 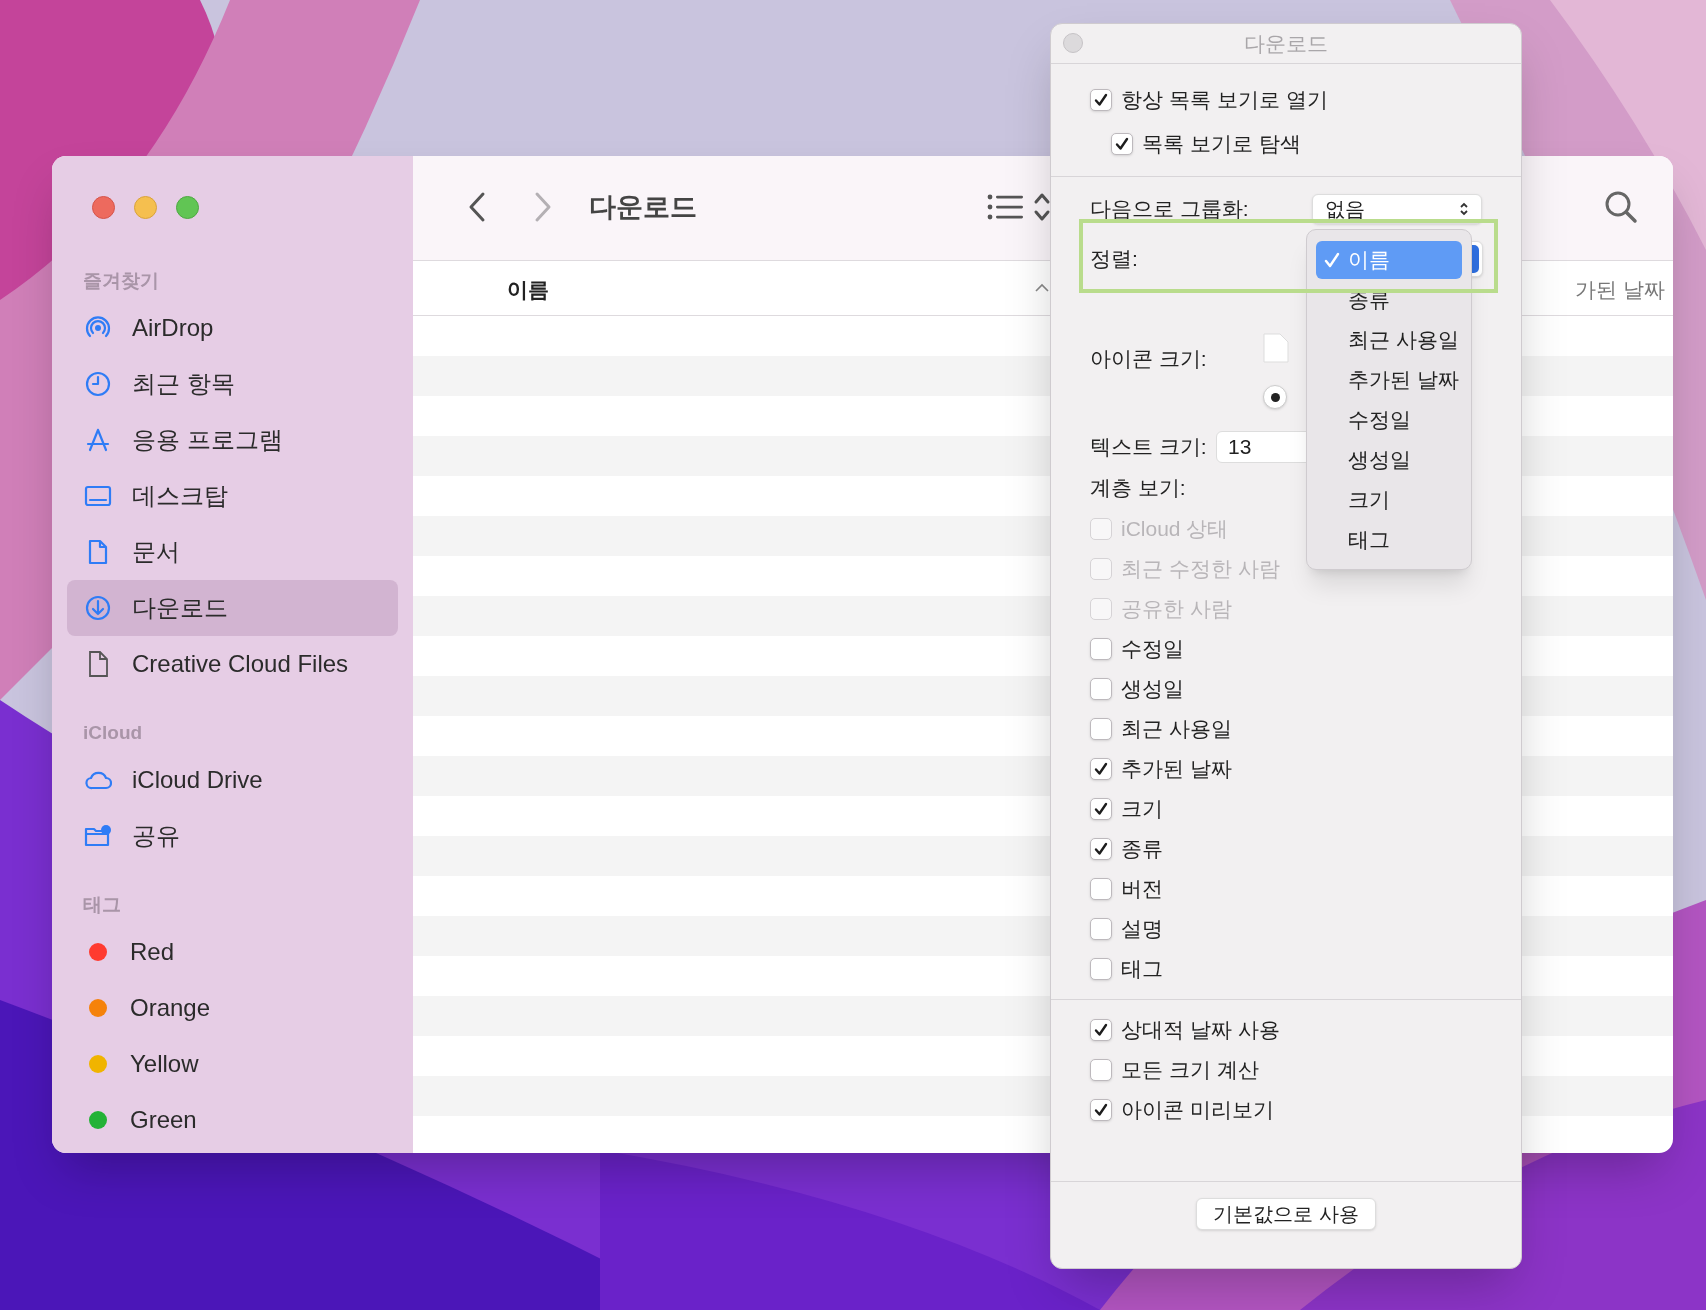 What do you see at coordinates (98, 384) in the screenshot?
I see `clock-icon` at bounding box center [98, 384].